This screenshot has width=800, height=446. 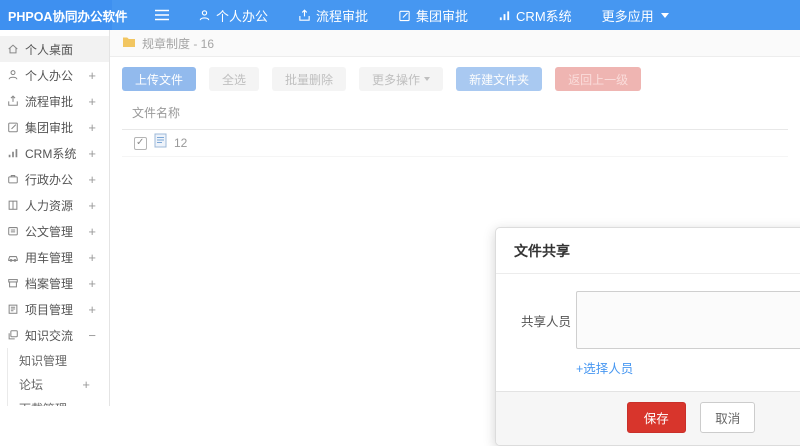 What do you see at coordinates (54, 153) in the screenshot?
I see `sidebar-item-crm: CRM系统 +` at bounding box center [54, 153].